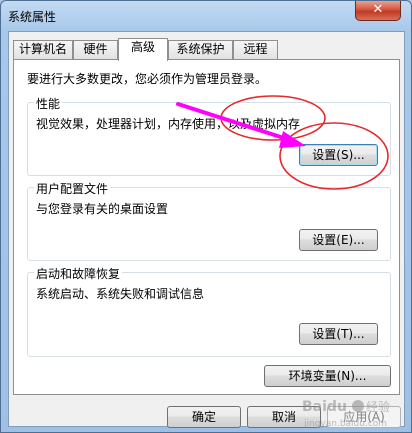 Image resolution: width=412 pixels, height=433 pixels. I want to click on tab-computer-name: 计算机名, so click(43, 49).